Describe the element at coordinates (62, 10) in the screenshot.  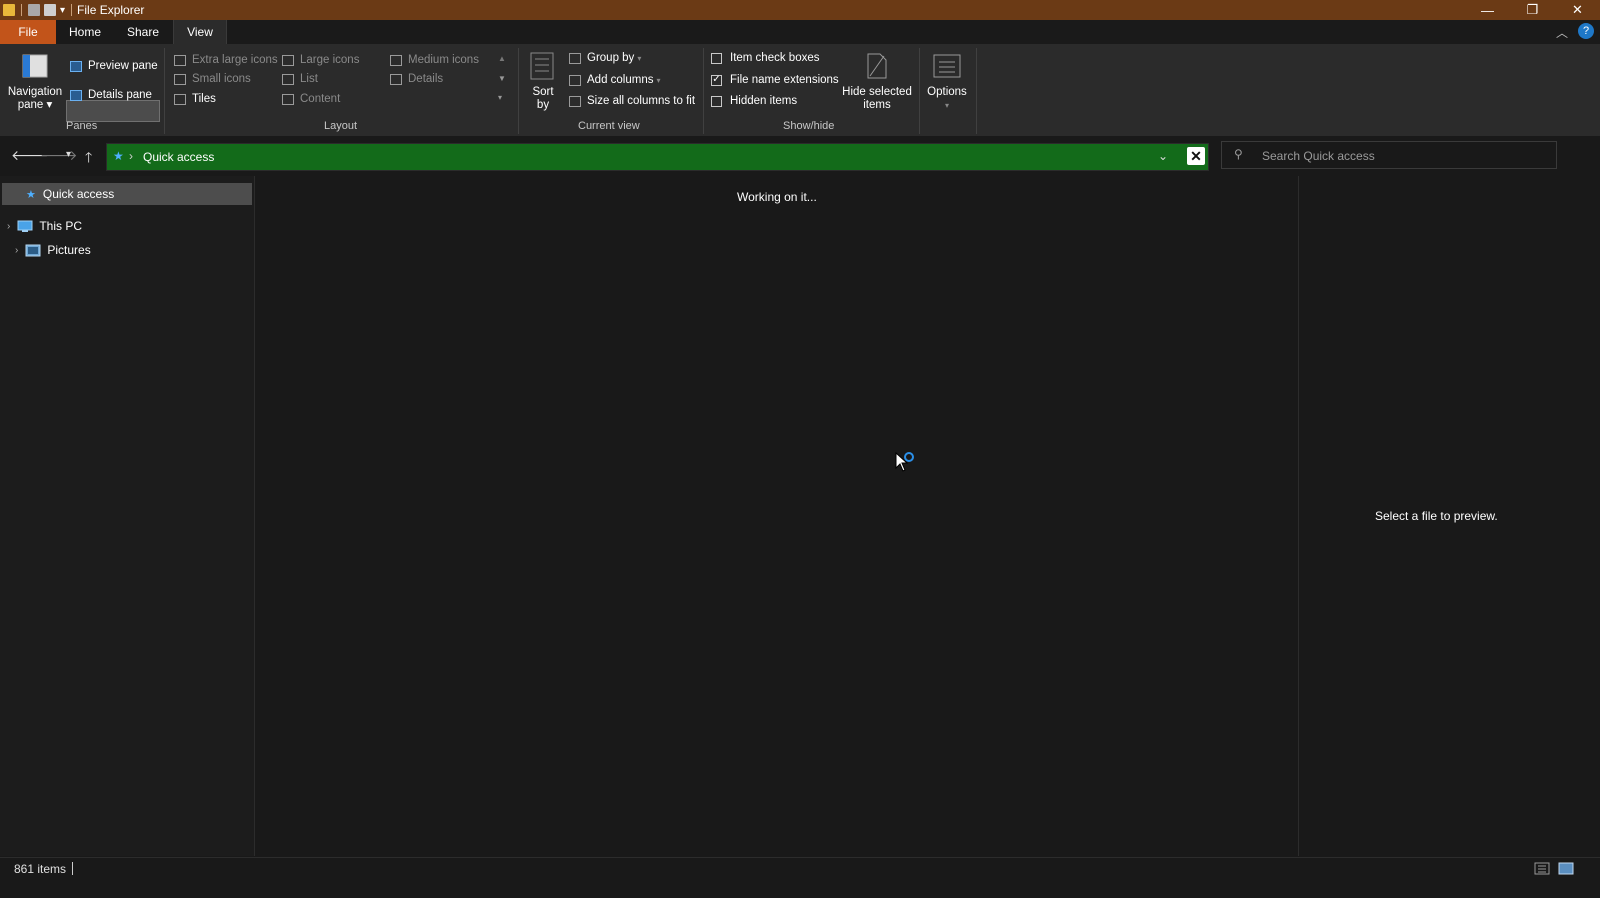
I see `customize-toolbar-chevron-icon: ▾` at that location.